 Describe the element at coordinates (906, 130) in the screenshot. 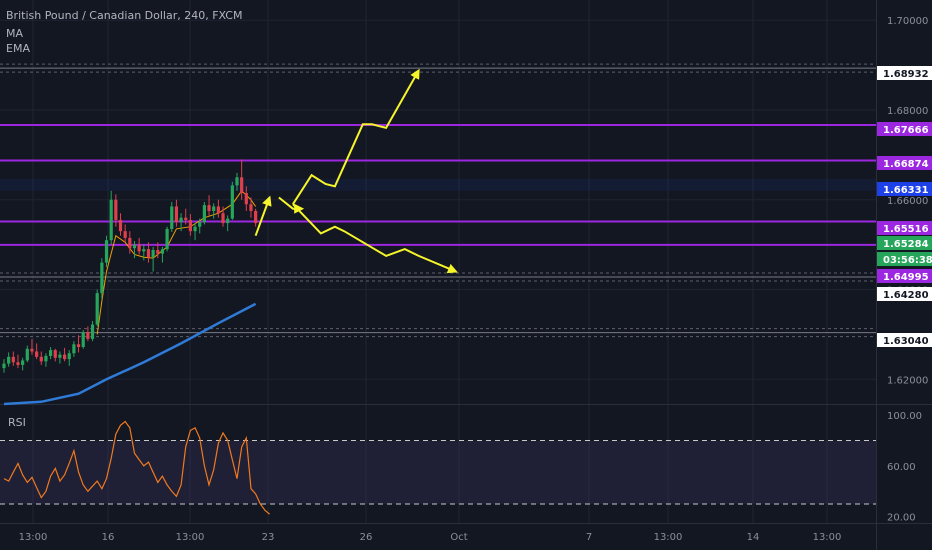

I see `price-badge-label: 1.67666` at that location.